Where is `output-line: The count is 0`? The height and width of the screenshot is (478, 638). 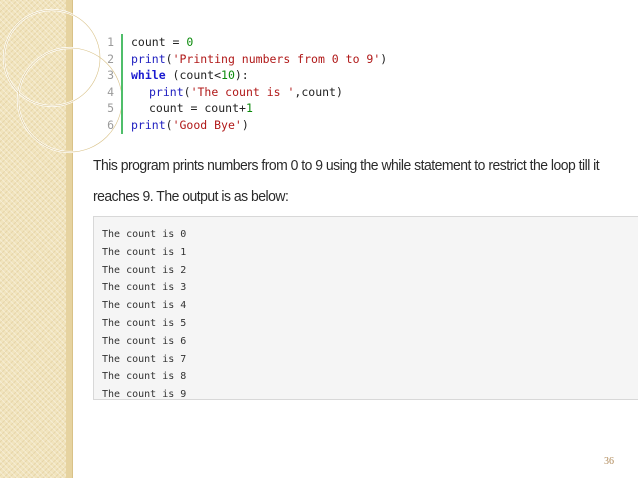
output-line: The count is 0 is located at coordinates (144, 234).